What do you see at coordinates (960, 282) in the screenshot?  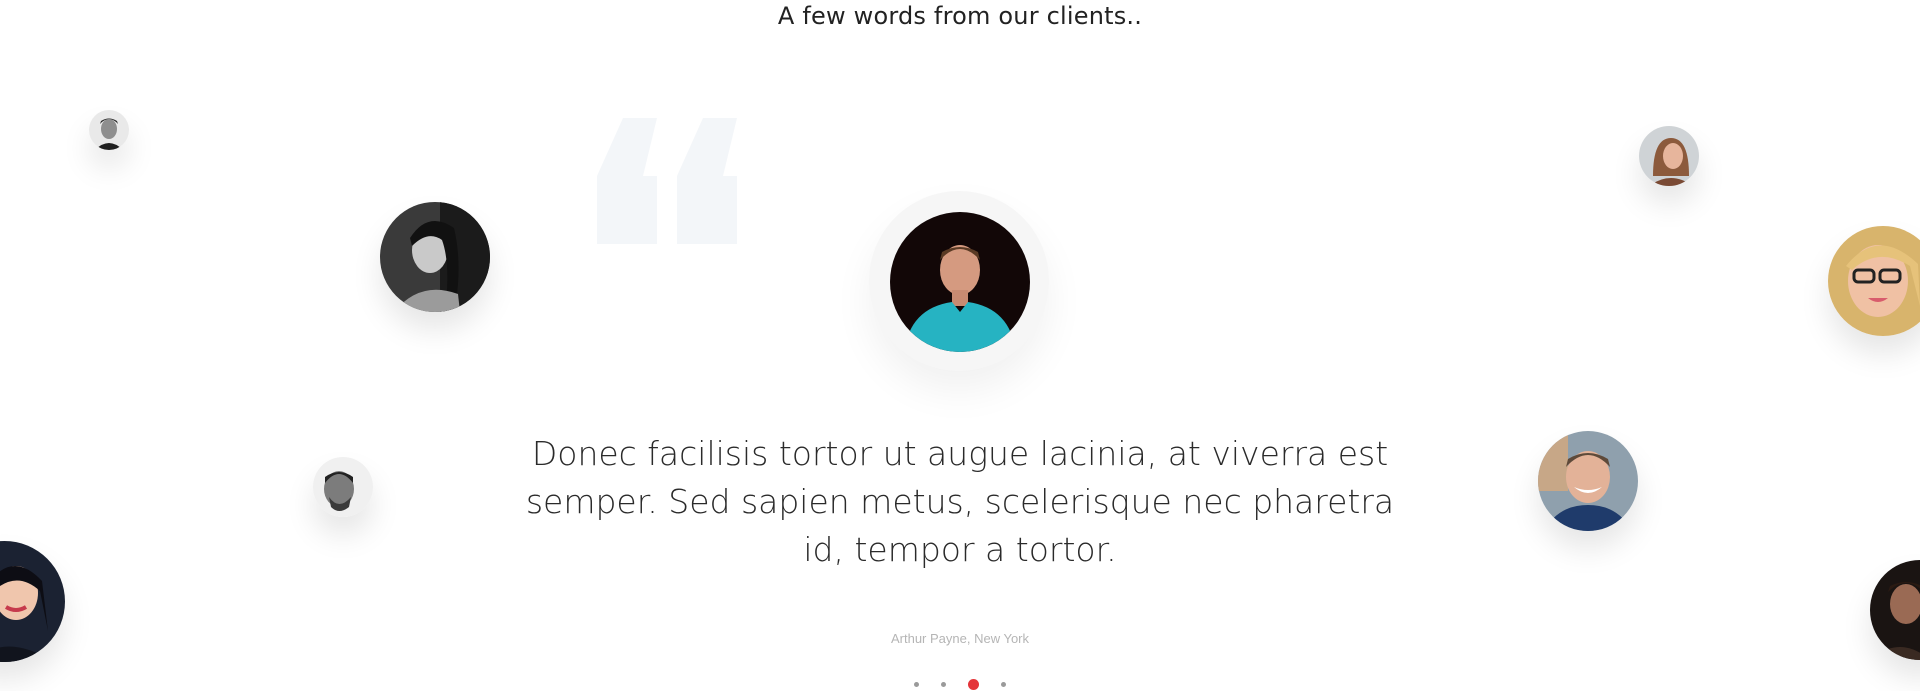 I see `client-avatar-center-featured` at bounding box center [960, 282].